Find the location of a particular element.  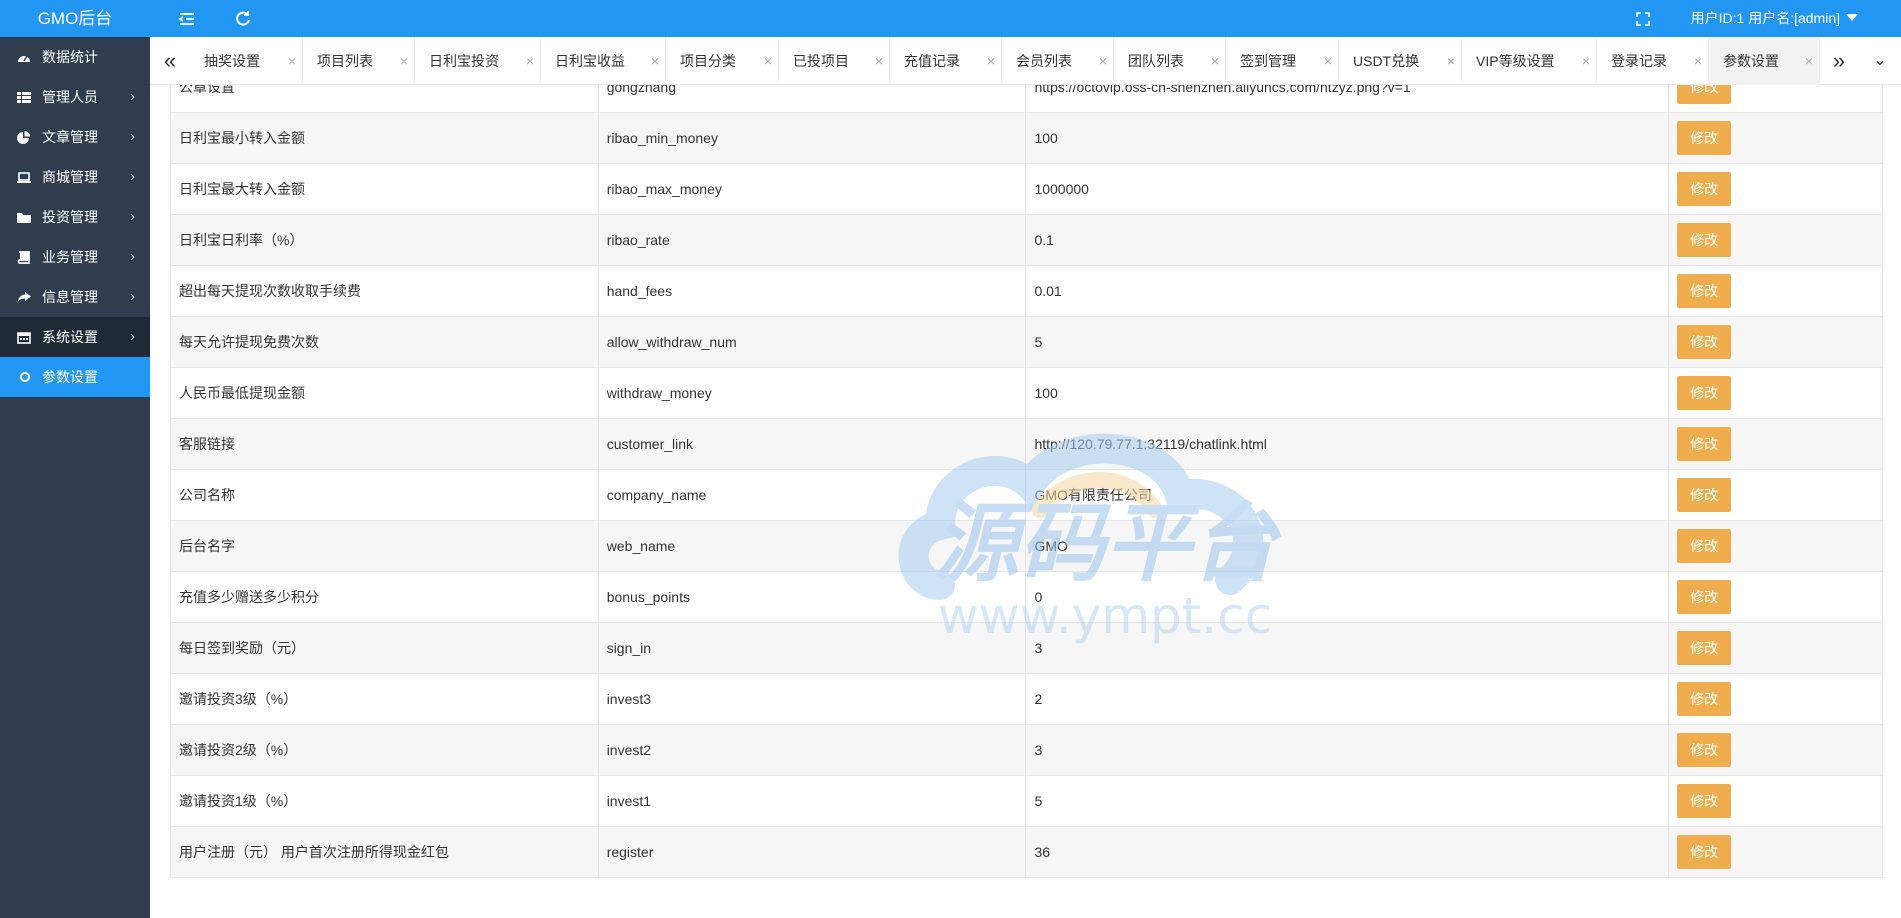

tab-project-category: 项目分类 × is located at coordinates (722, 61).